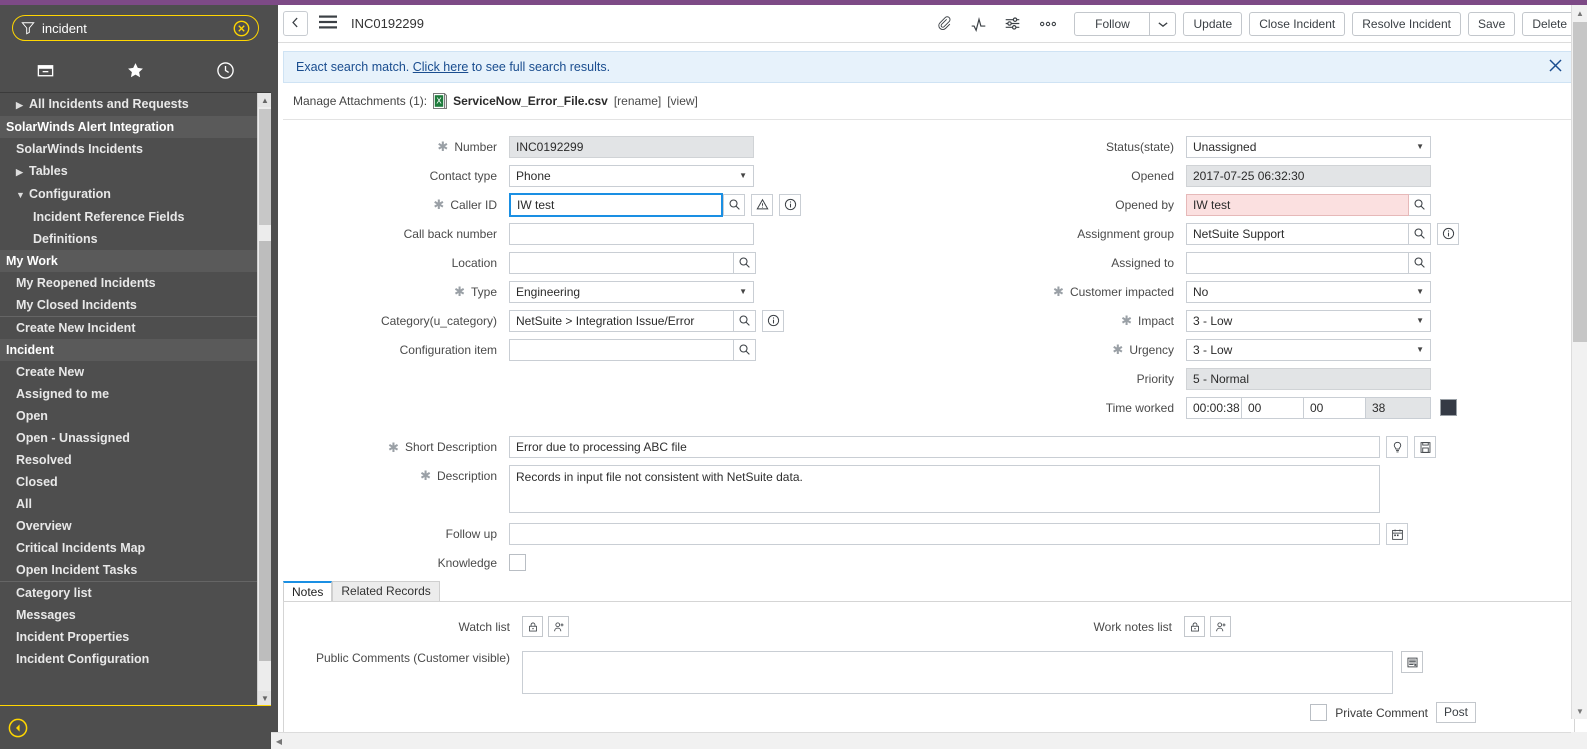 The height and width of the screenshot is (749, 1587). Describe the element at coordinates (745, 320) in the screenshot. I see `category-lookup-button` at that location.